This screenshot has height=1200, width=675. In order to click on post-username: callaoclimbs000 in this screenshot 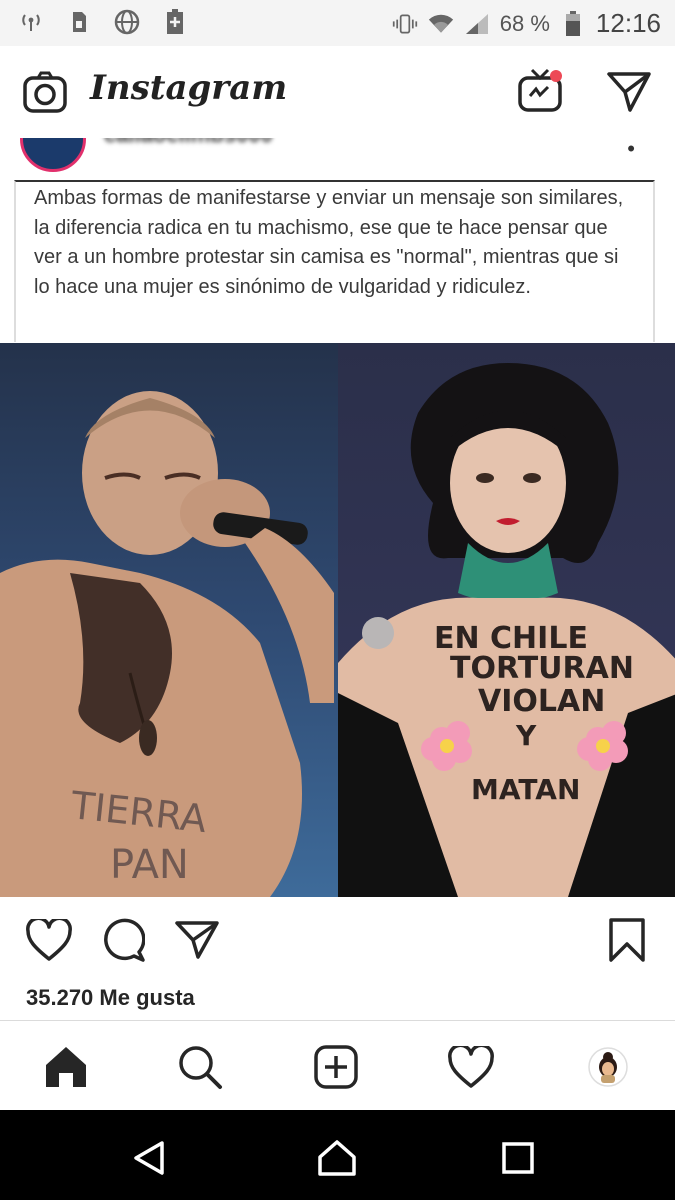, I will do `click(188, 143)`.